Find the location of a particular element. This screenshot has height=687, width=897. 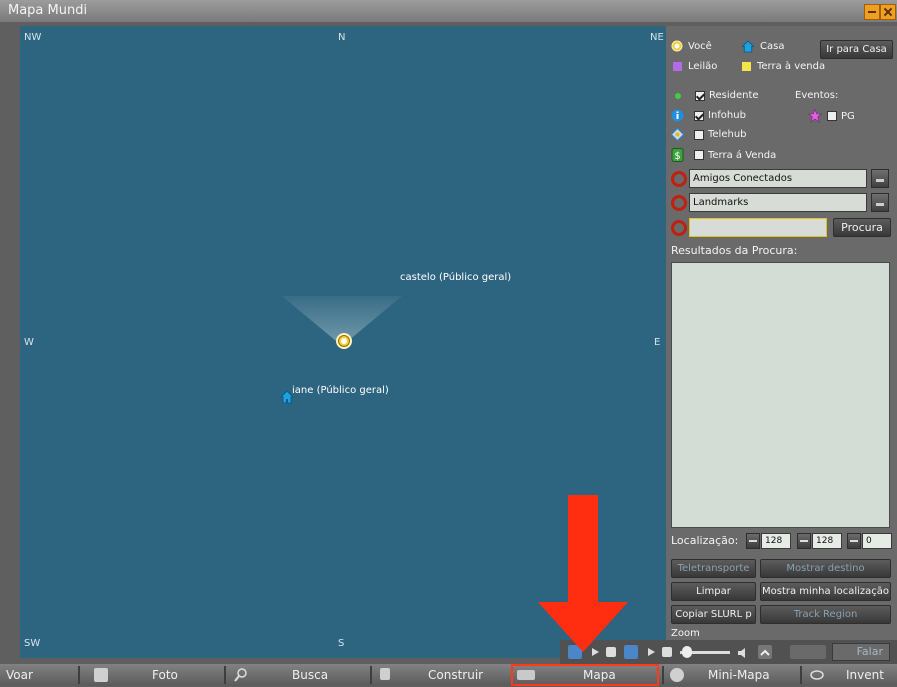

teleport-button: Teletransporte is located at coordinates (713, 568).